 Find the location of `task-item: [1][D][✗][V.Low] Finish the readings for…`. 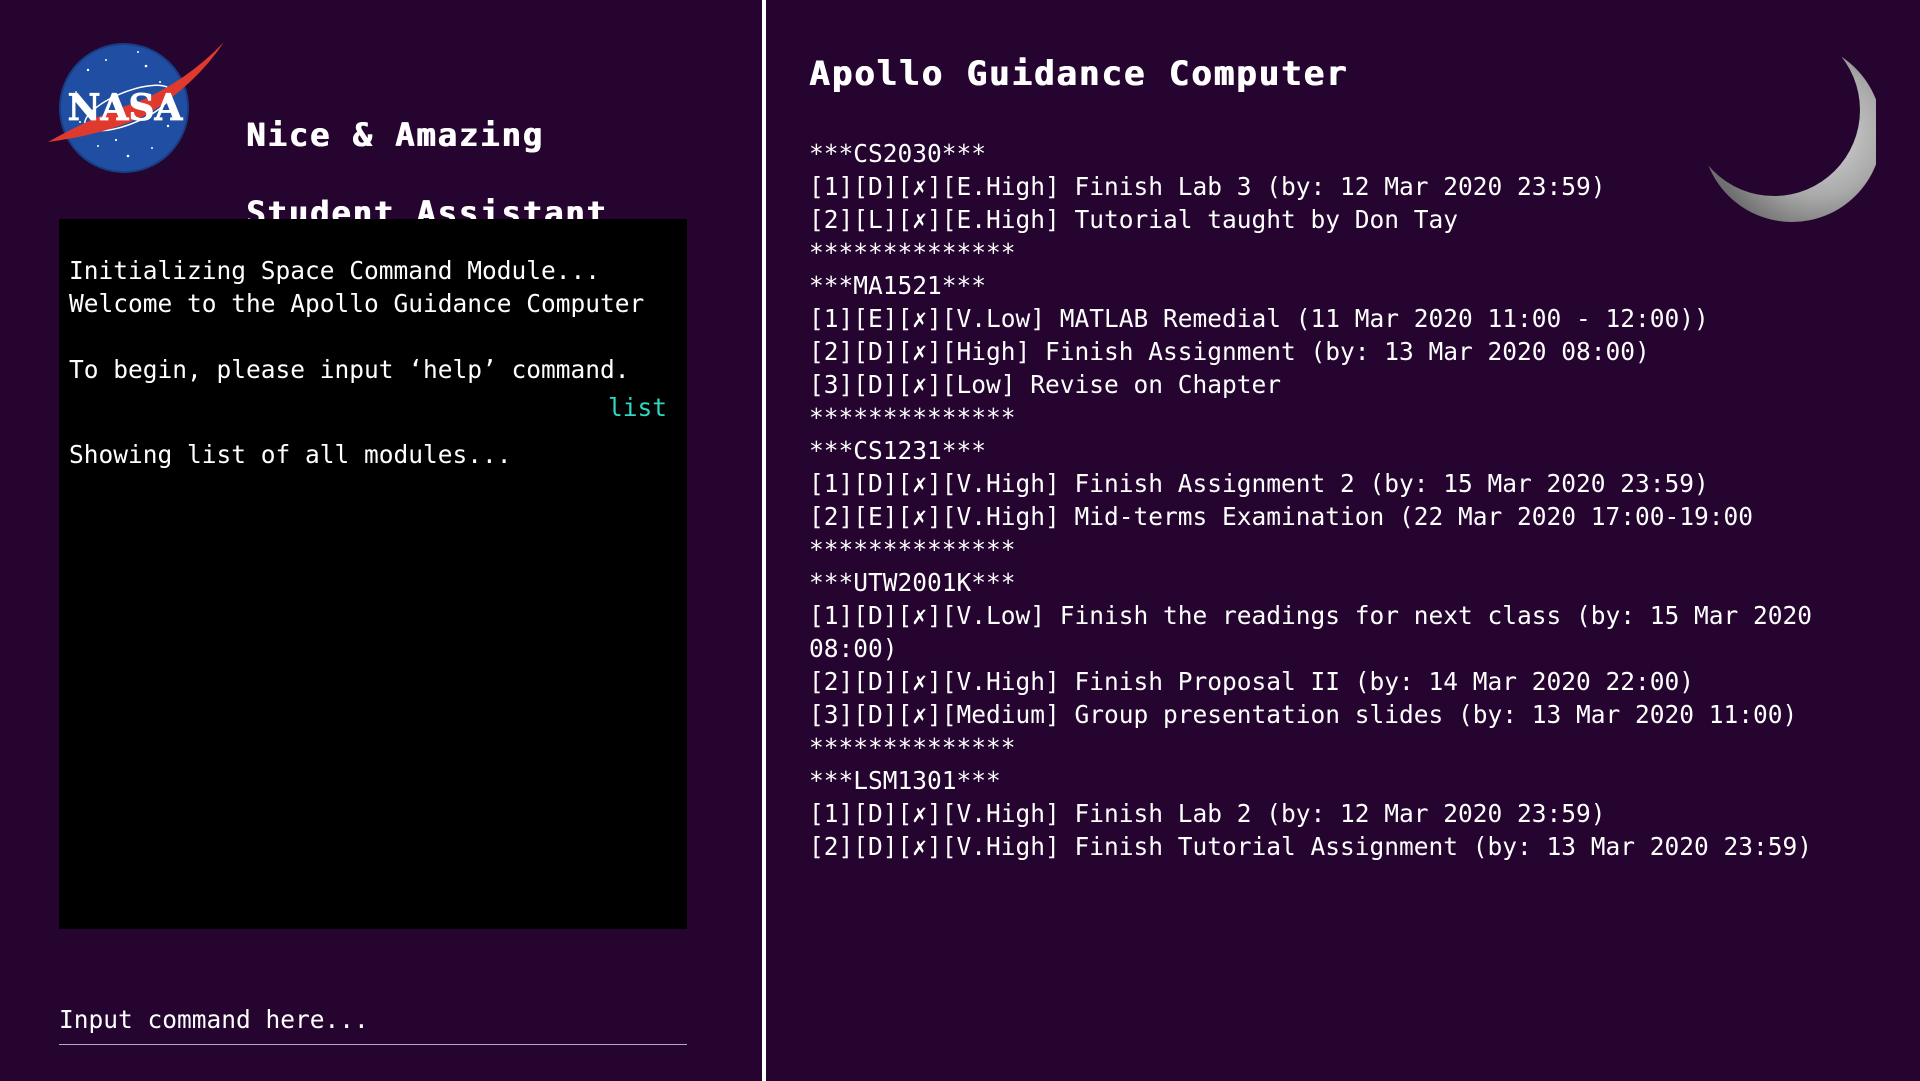

task-item: [1][D][✗][V.Low] Finish the readings for… is located at coordinates (1311, 615).